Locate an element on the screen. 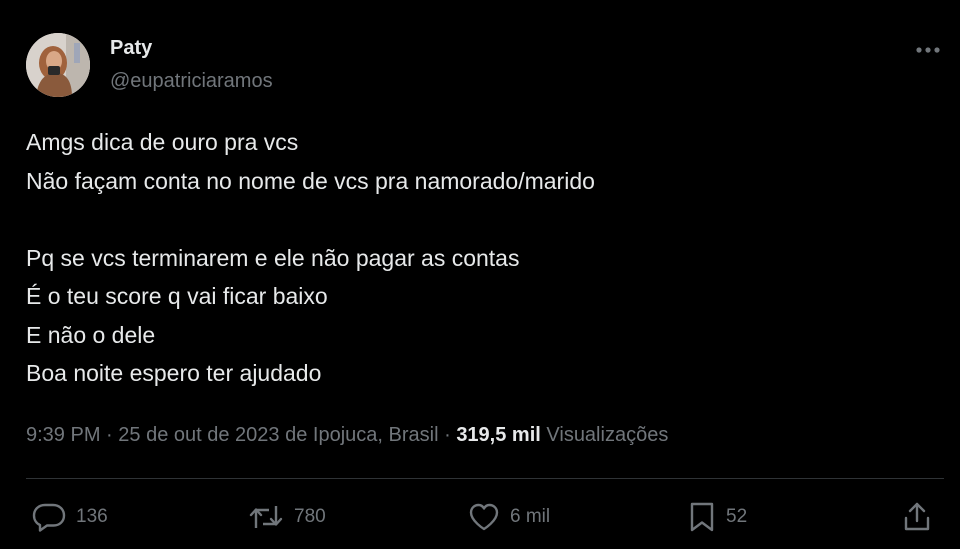  avatar is located at coordinates (58, 65).